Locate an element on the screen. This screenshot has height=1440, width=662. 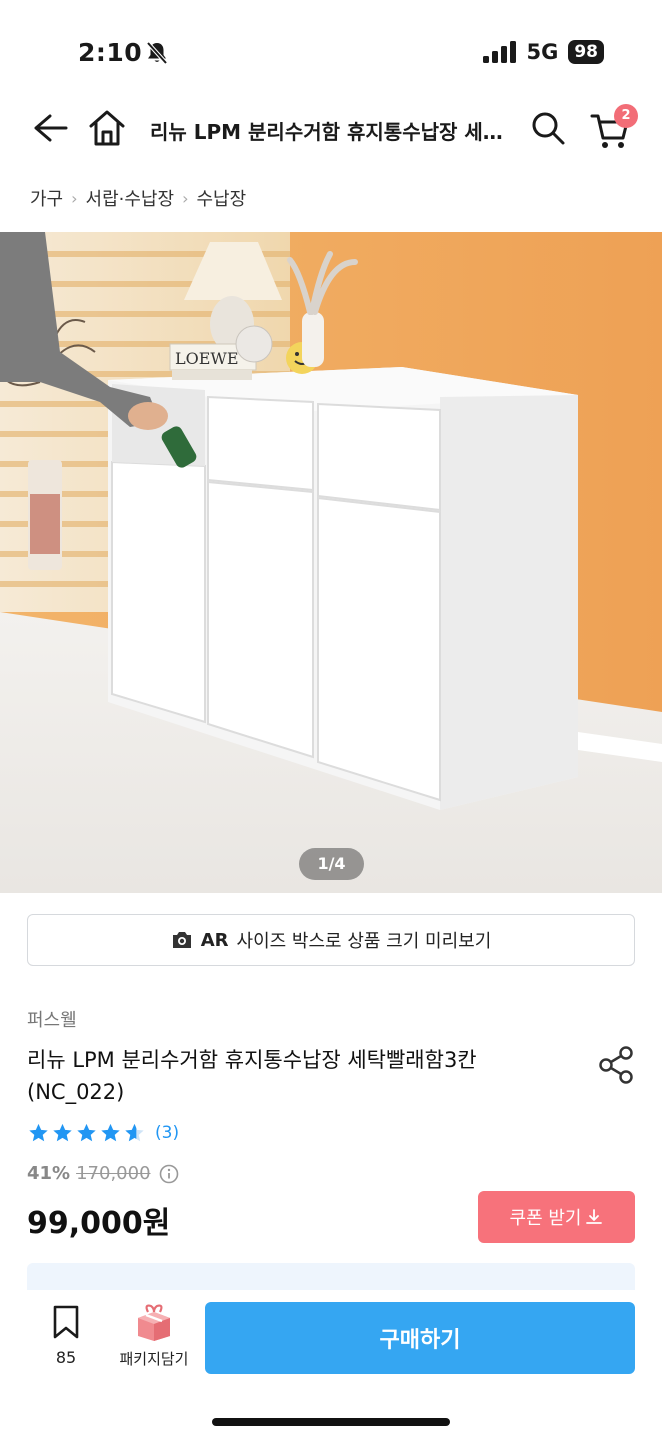
discount-rate: 41% is located at coordinates (49, 1173).